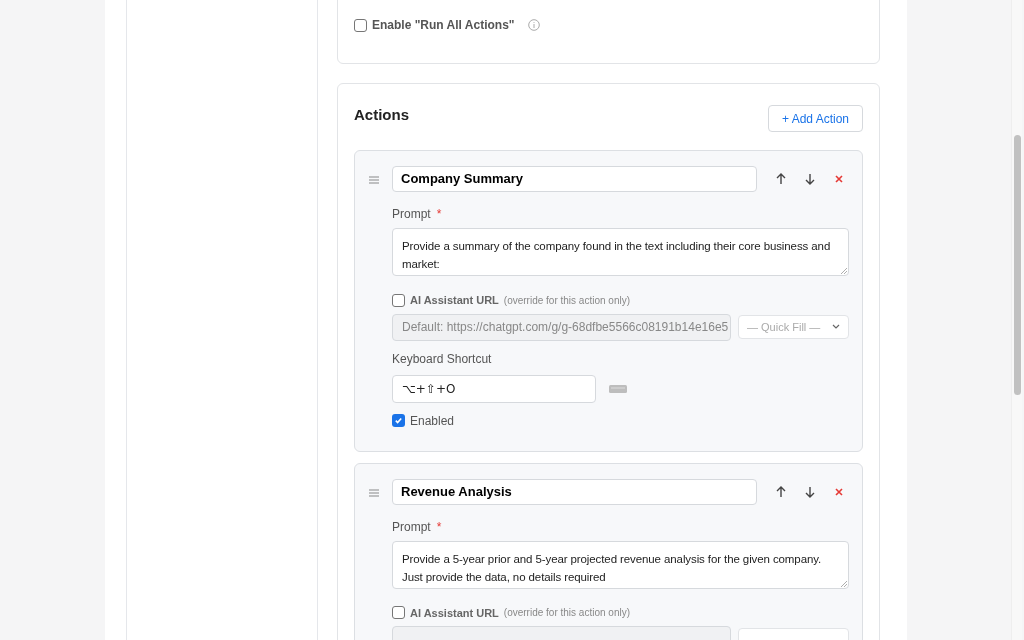 The image size is (1024, 640). What do you see at coordinates (620, 252) in the screenshot?
I see `prompt-field: Provide a summary of the company found in the text including their core business and market:` at bounding box center [620, 252].